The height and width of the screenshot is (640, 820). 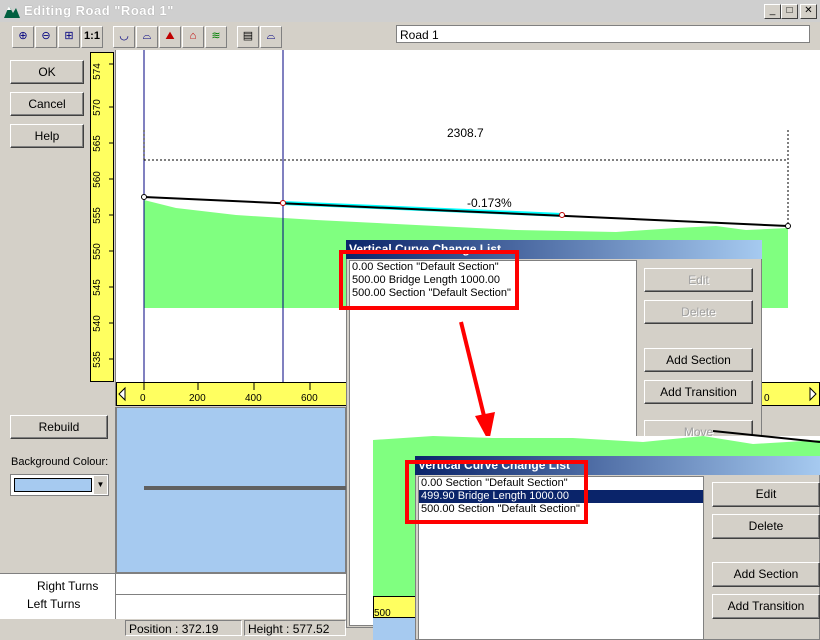 What do you see at coordinates (766, 494) in the screenshot?
I see `edit-button: Edit` at bounding box center [766, 494].